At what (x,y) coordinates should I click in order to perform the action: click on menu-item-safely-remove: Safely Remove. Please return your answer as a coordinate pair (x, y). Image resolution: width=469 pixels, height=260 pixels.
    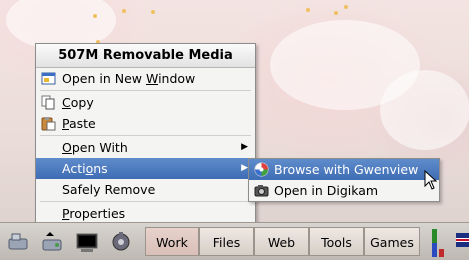
    Looking at the image, I should click on (145, 189).